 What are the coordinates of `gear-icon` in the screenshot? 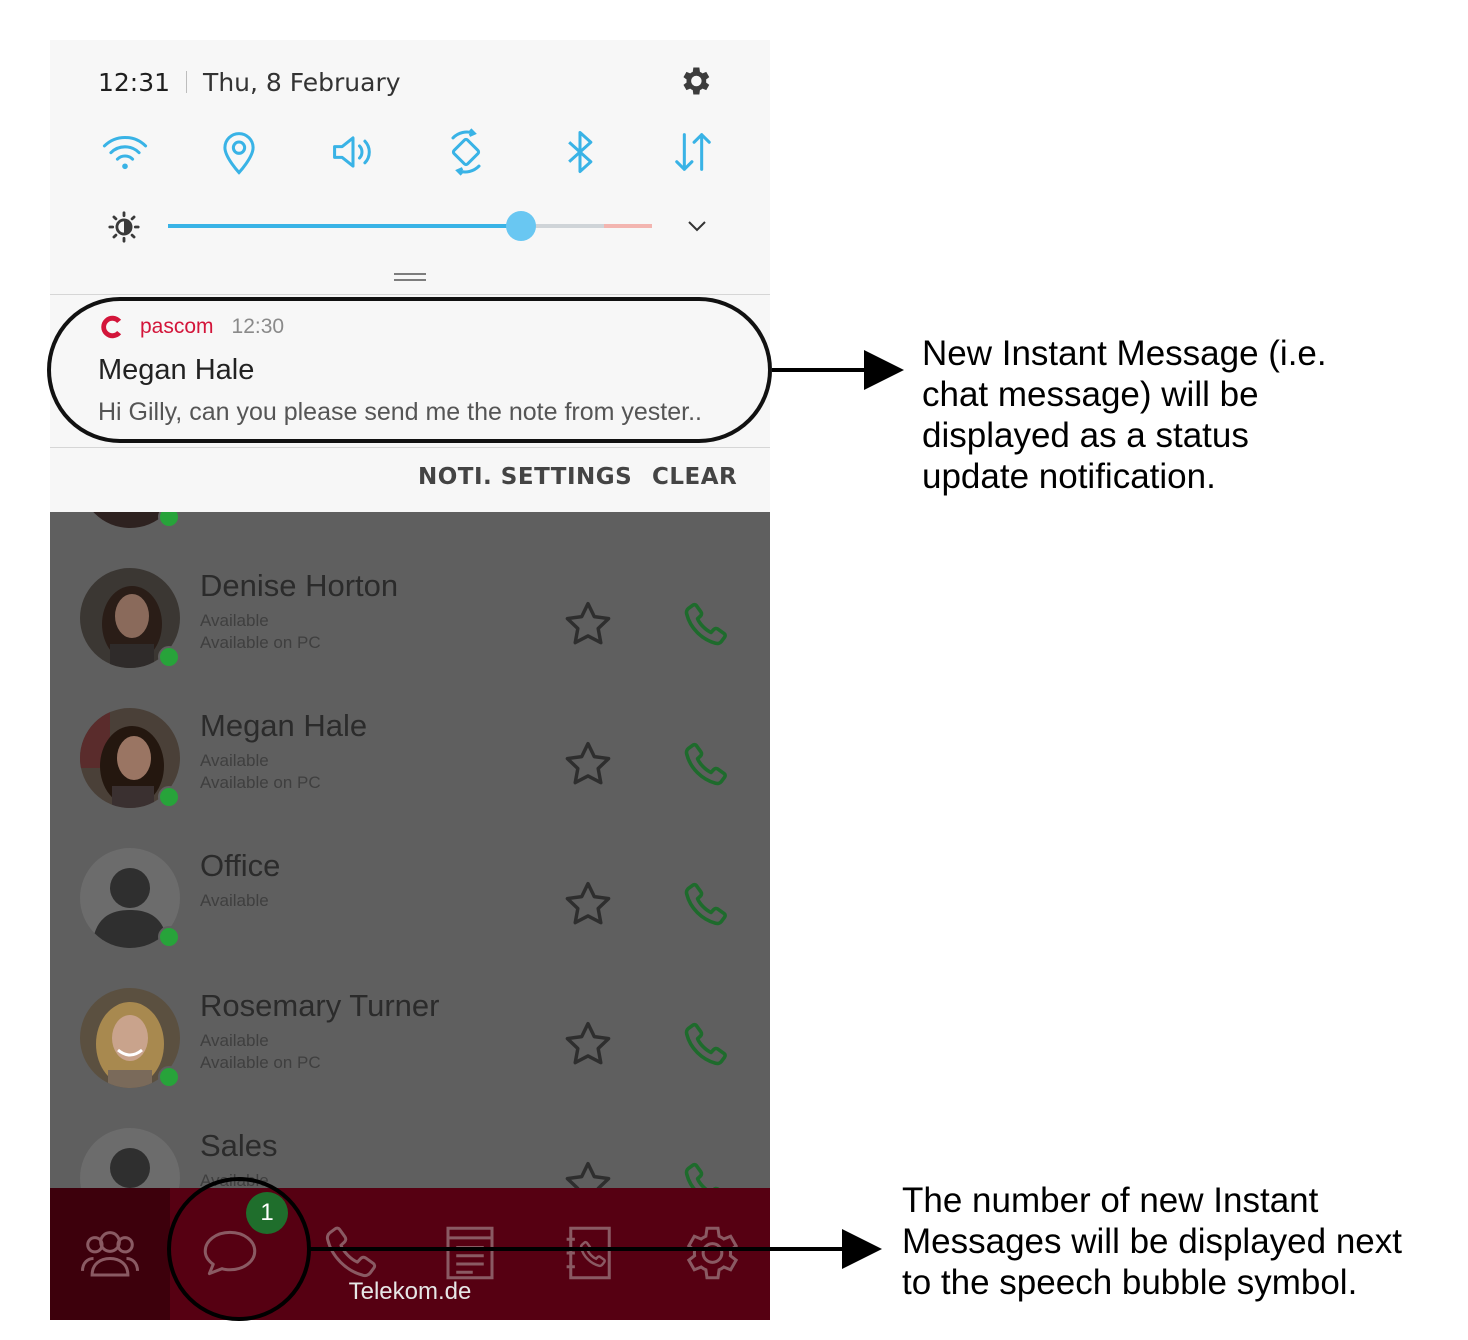 It's located at (695, 81).